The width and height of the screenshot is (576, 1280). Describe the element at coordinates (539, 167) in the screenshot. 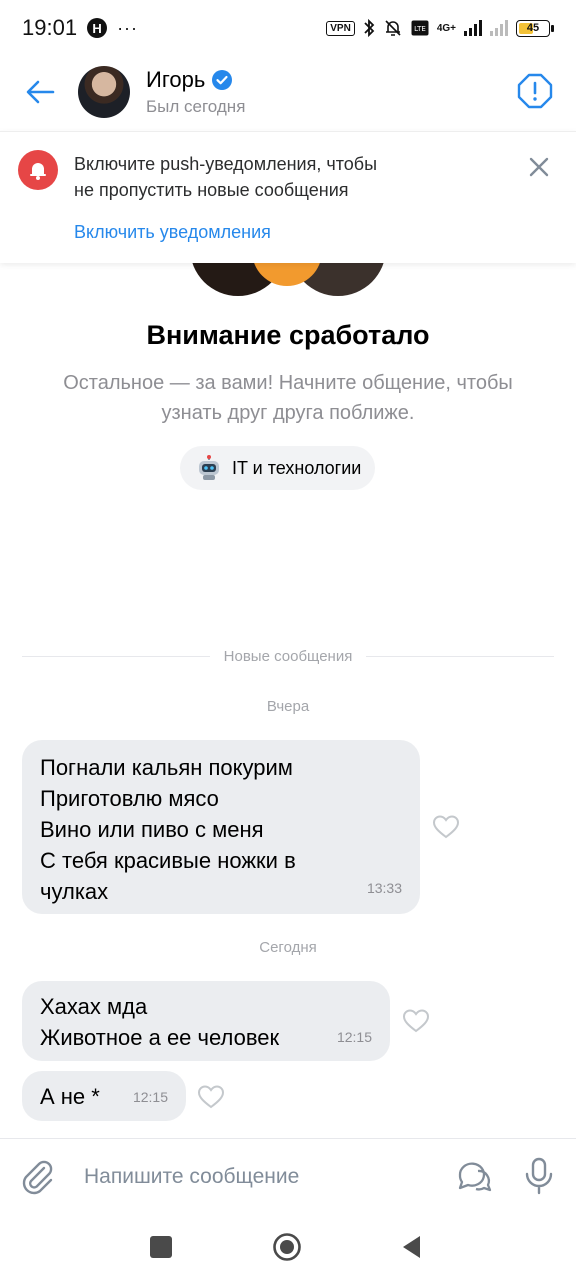

I see `close-icon` at that location.